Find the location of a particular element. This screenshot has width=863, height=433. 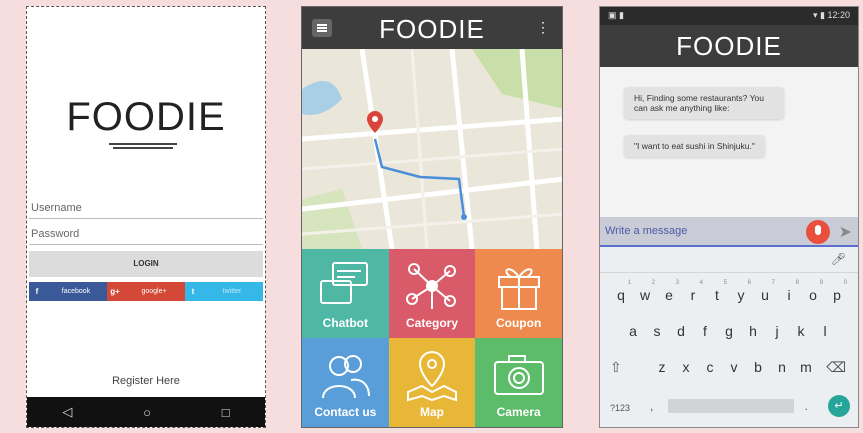

key-q: 1q is located at coordinates (621, 291).